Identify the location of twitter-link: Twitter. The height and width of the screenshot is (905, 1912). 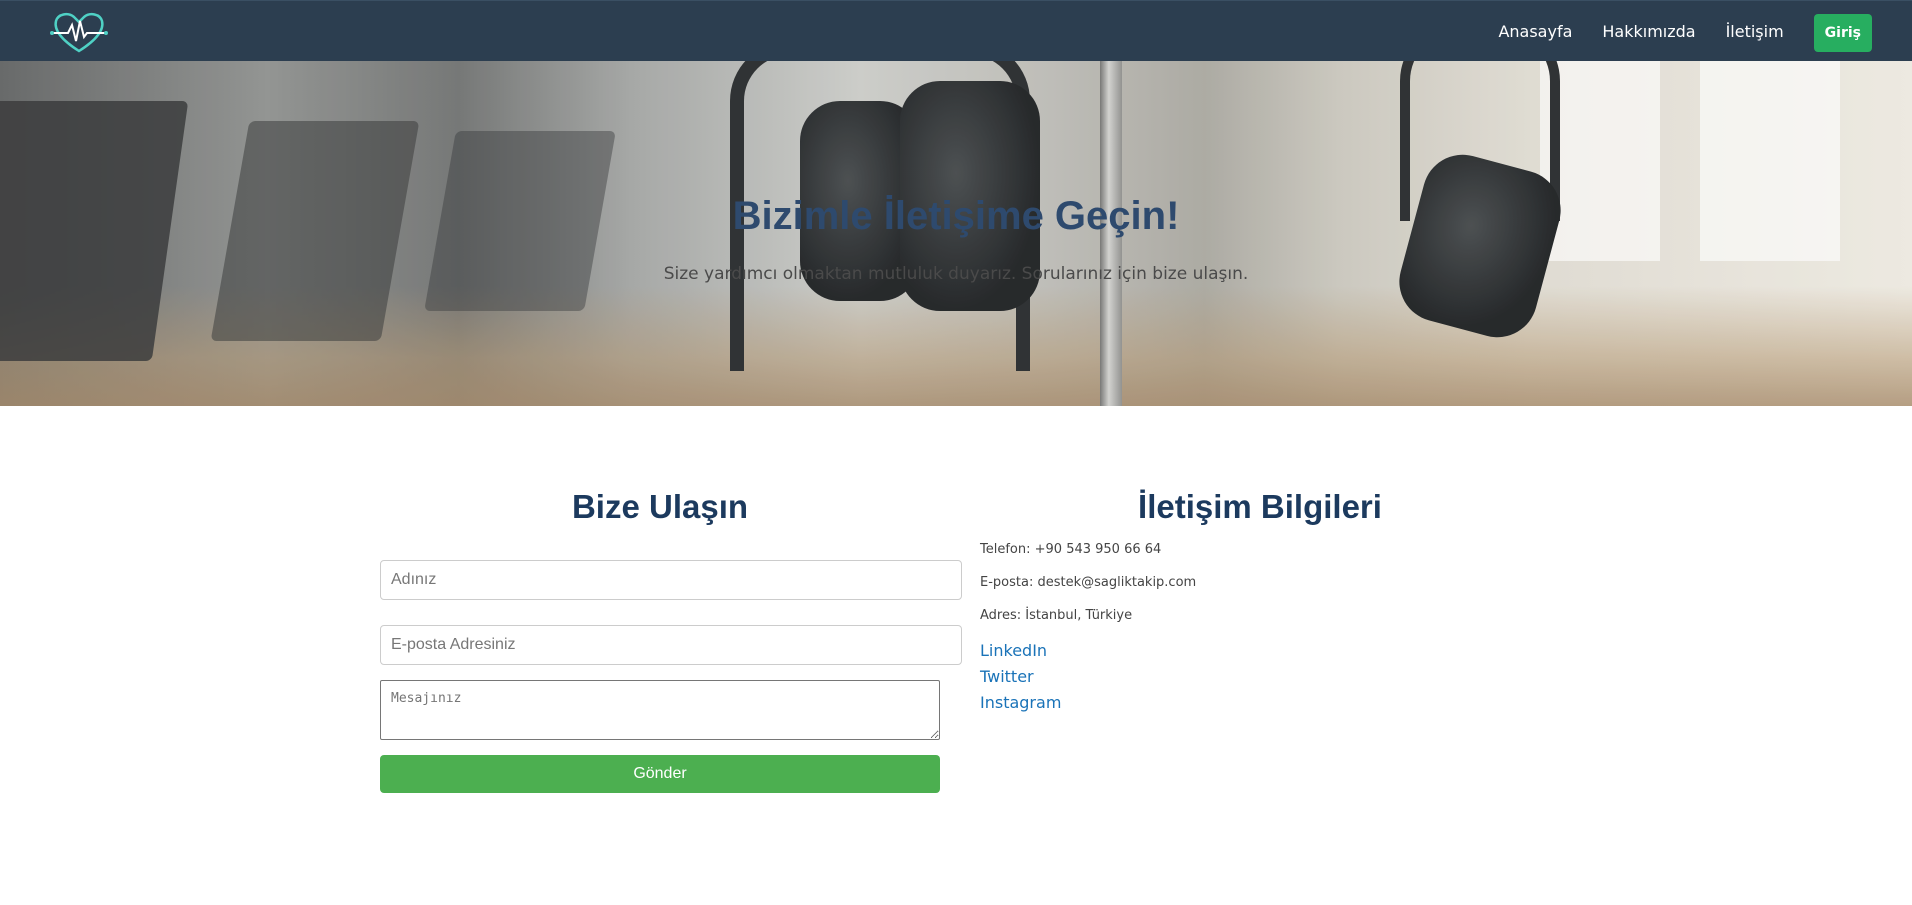
(1007, 676).